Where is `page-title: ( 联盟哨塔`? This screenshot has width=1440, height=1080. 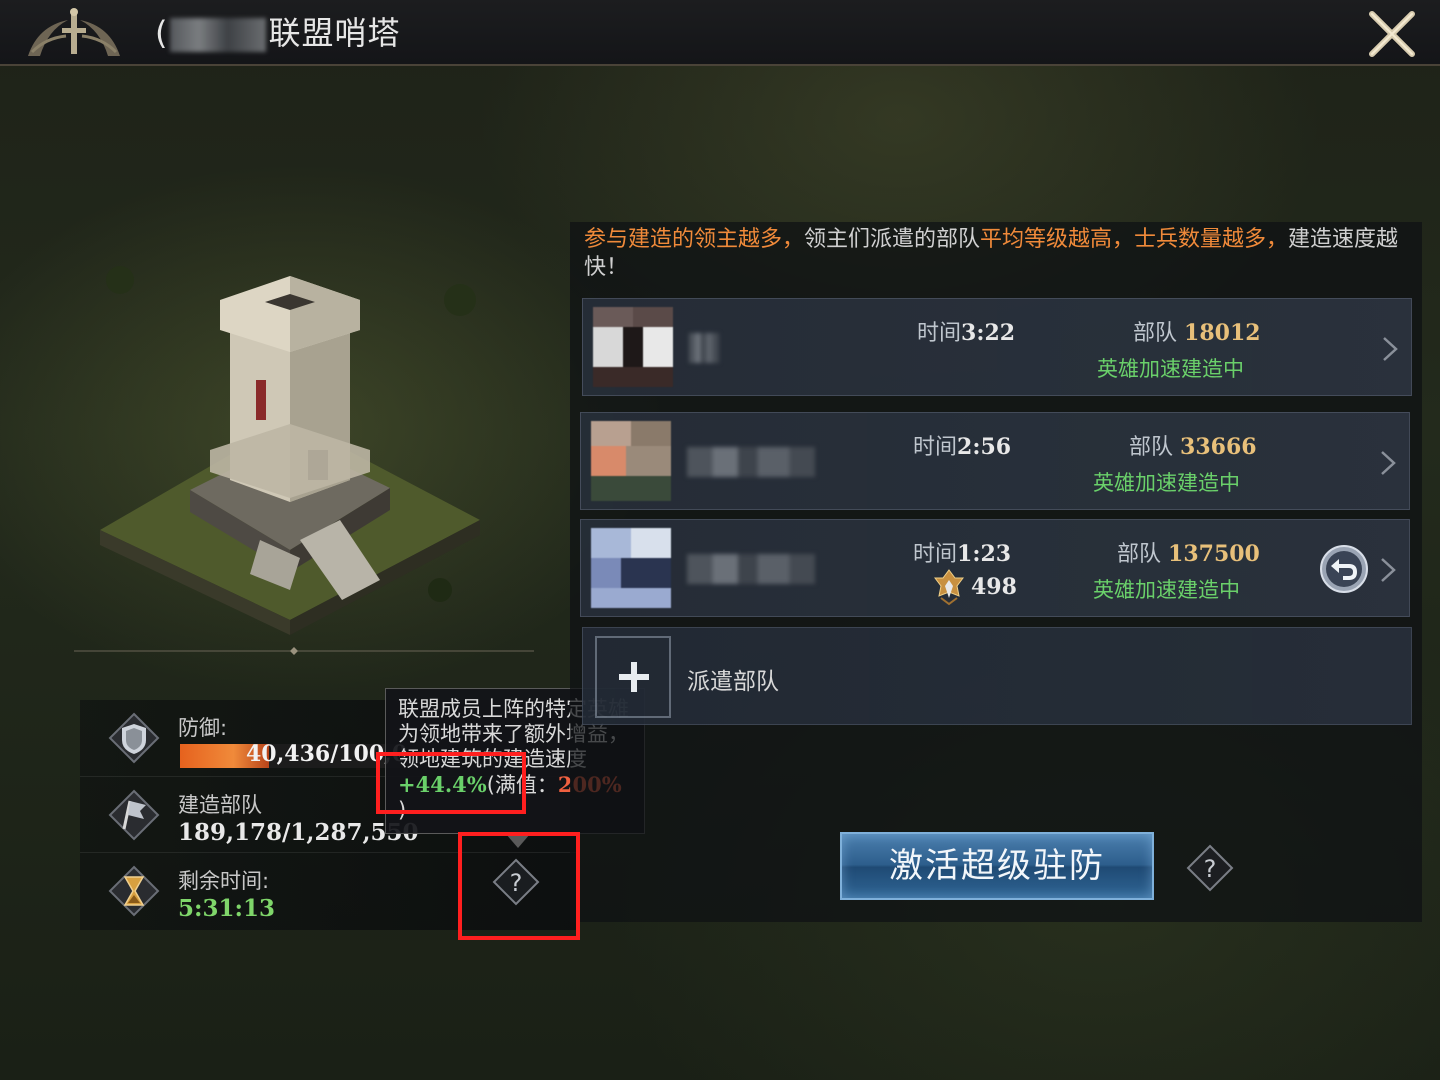 page-title: ( 联盟哨塔 is located at coordinates (278, 33).